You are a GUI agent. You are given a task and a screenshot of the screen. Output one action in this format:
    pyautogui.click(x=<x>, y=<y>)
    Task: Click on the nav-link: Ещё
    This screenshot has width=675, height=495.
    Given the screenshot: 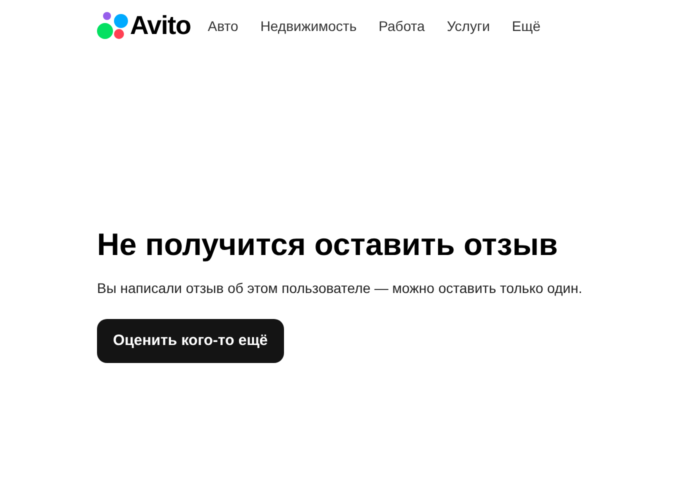 What is the action you would take?
    pyautogui.click(x=526, y=26)
    